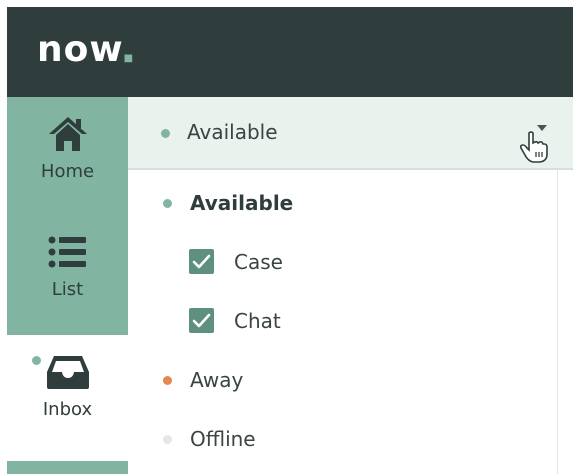  What do you see at coordinates (217, 380) in the screenshot?
I see `status-option-label: Away` at bounding box center [217, 380].